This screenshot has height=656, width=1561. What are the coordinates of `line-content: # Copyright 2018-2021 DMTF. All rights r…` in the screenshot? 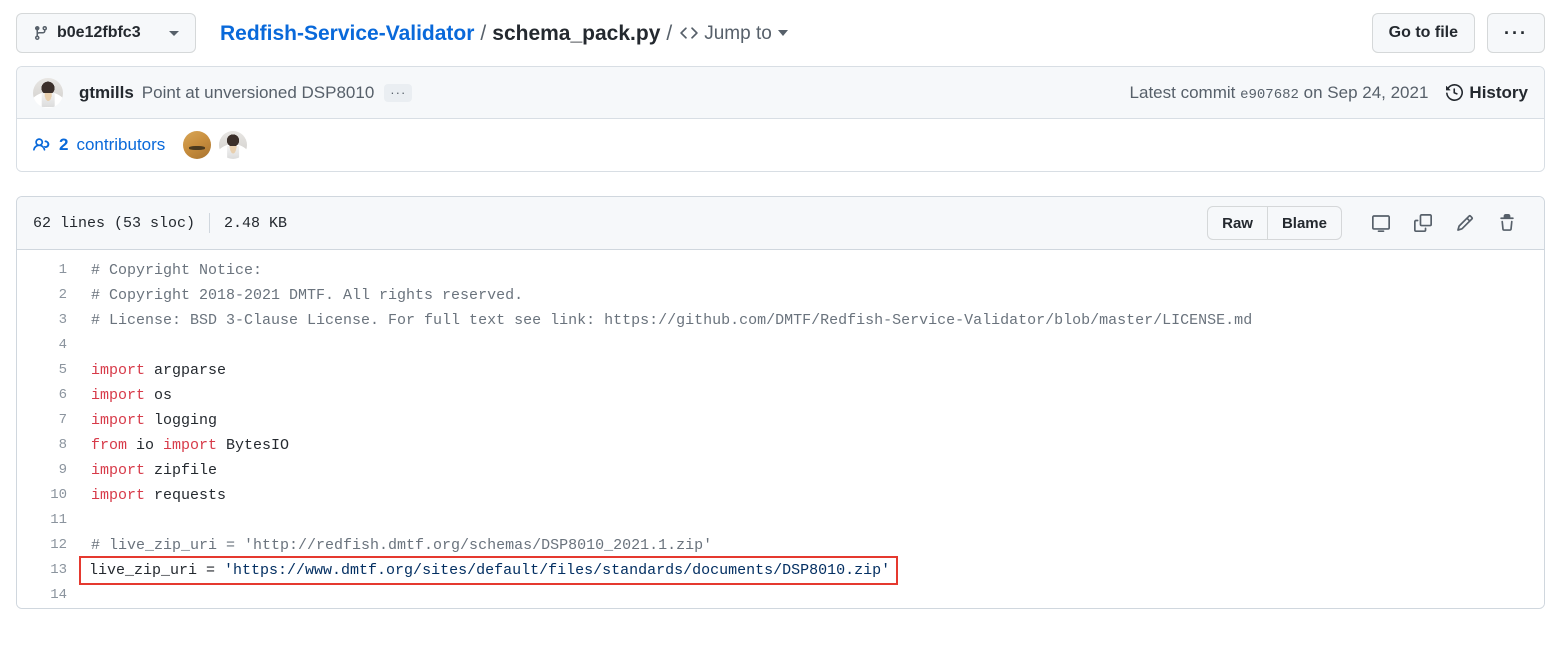 It's located at (300, 295).